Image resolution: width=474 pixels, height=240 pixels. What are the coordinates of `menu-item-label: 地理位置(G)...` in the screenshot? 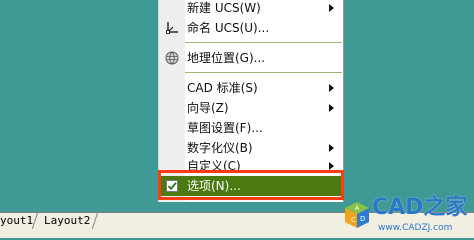 It's located at (226, 58).